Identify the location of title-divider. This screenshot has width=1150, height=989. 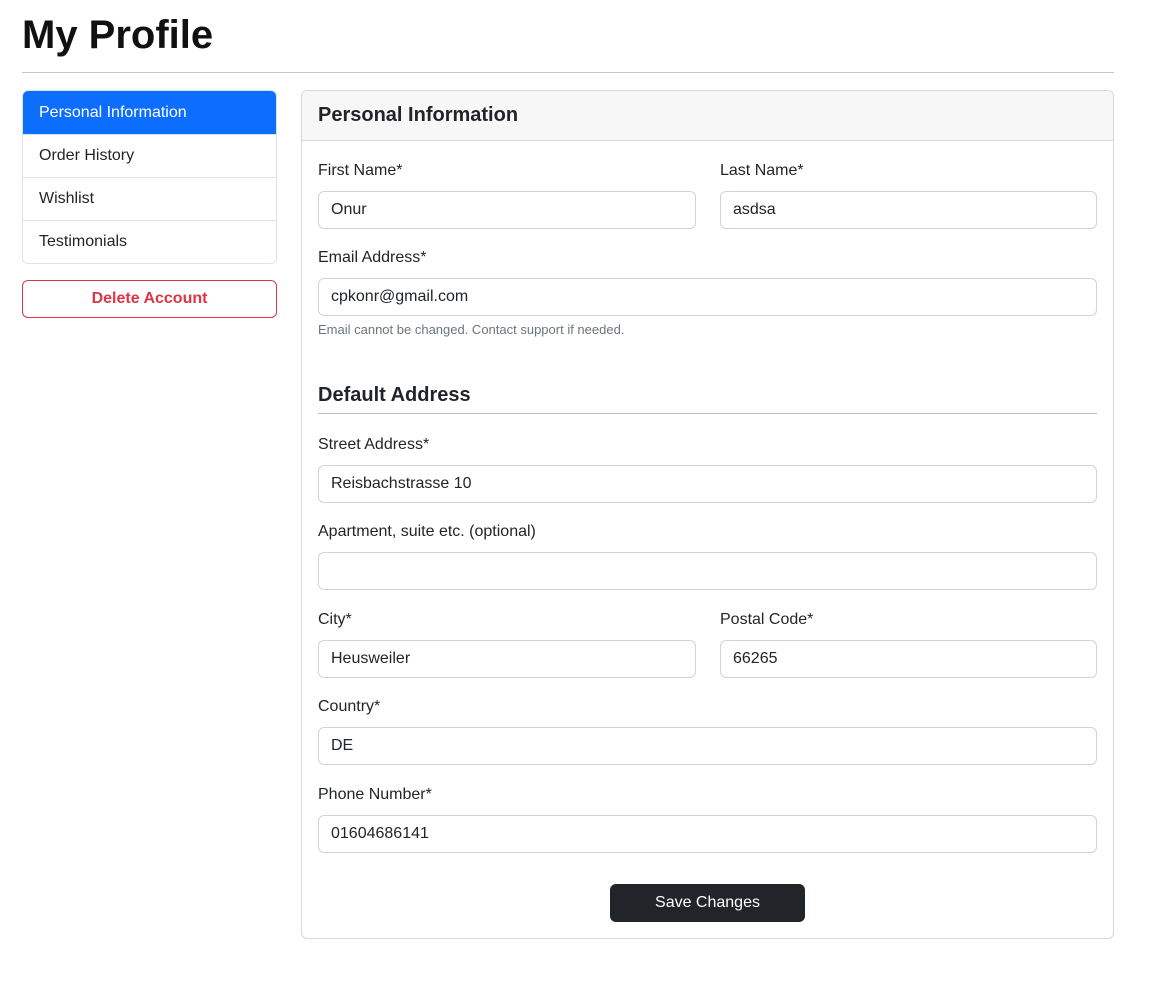
(568, 72).